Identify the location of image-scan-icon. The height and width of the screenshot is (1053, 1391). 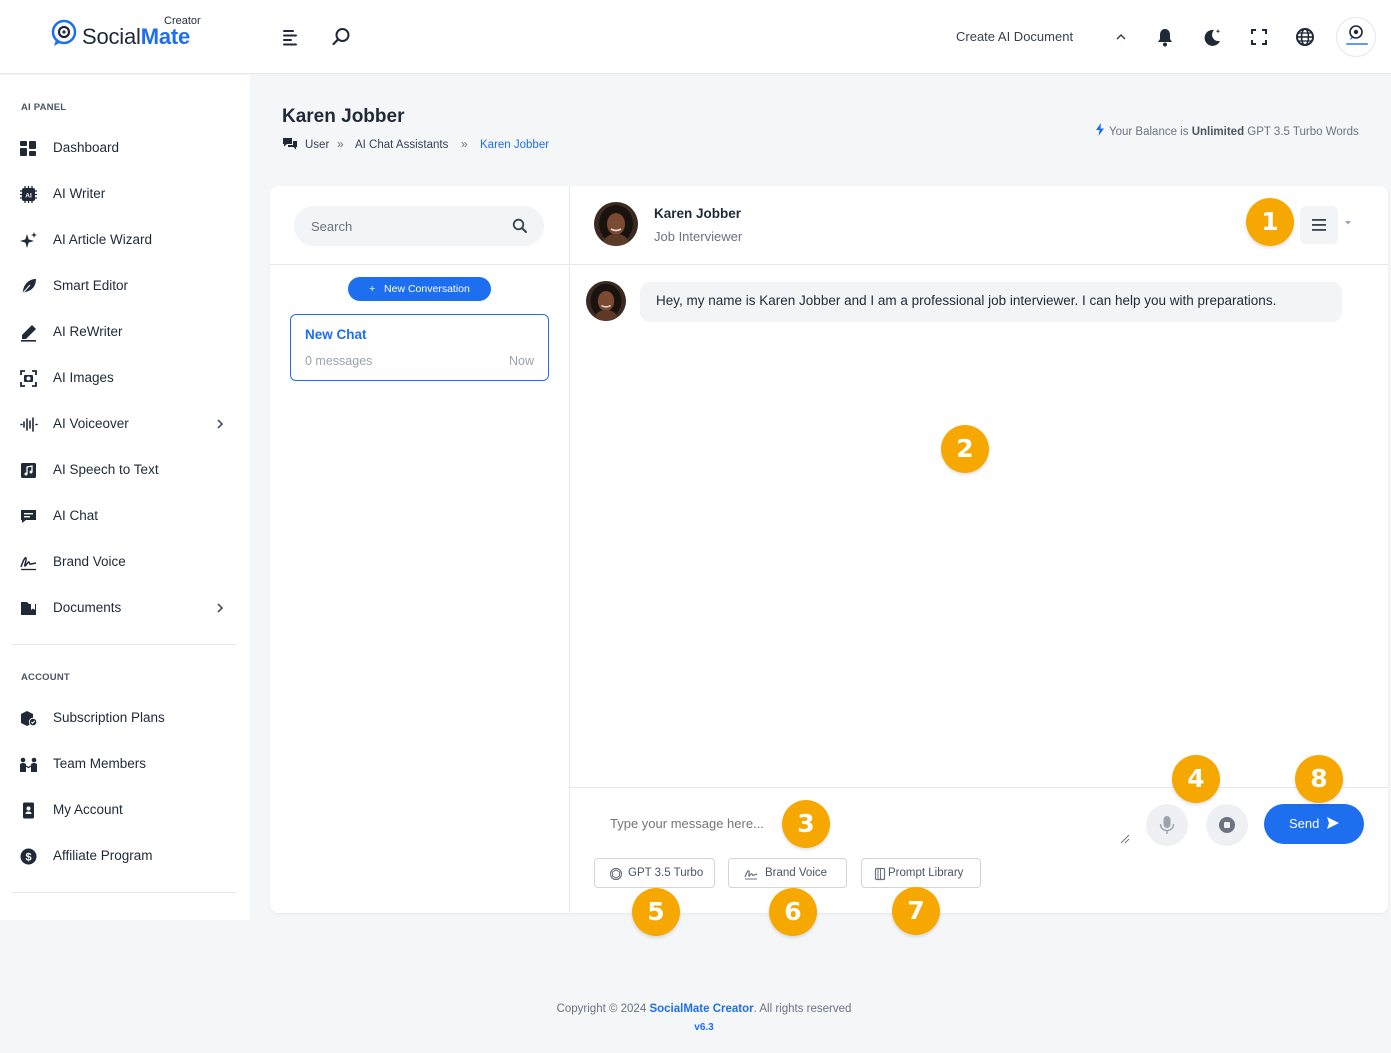
(28, 378).